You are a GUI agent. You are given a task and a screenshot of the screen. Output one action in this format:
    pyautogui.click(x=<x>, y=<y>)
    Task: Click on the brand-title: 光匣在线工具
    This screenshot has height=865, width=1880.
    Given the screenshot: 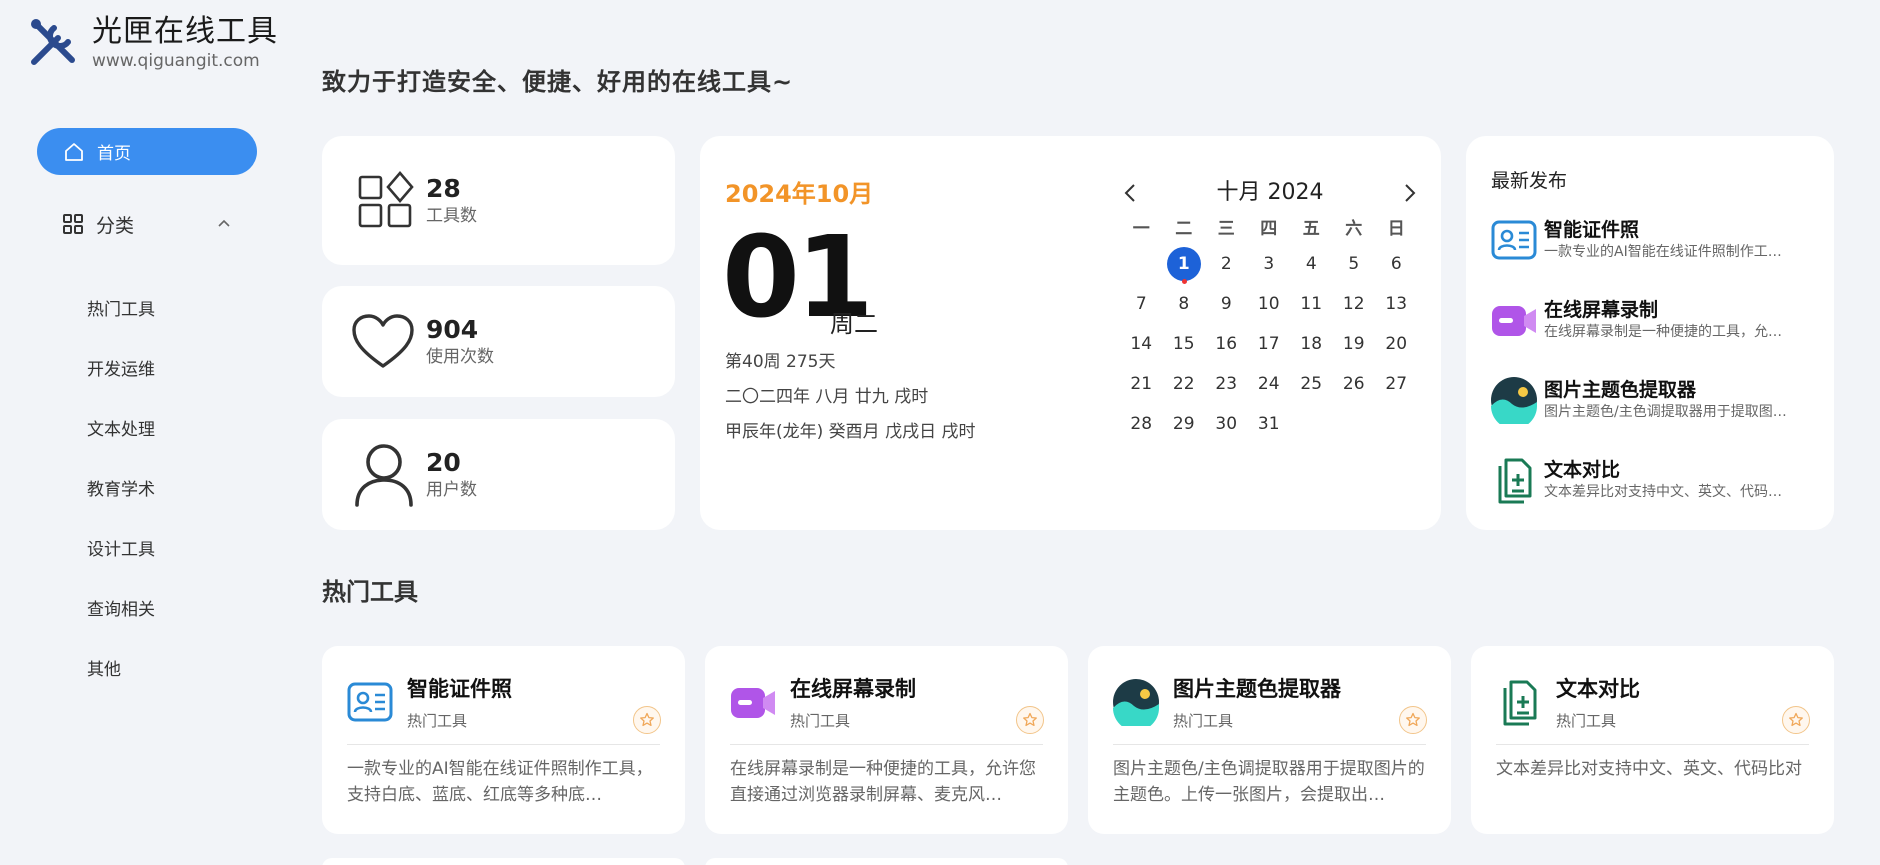 What is the action you would take?
    pyautogui.click(x=185, y=31)
    